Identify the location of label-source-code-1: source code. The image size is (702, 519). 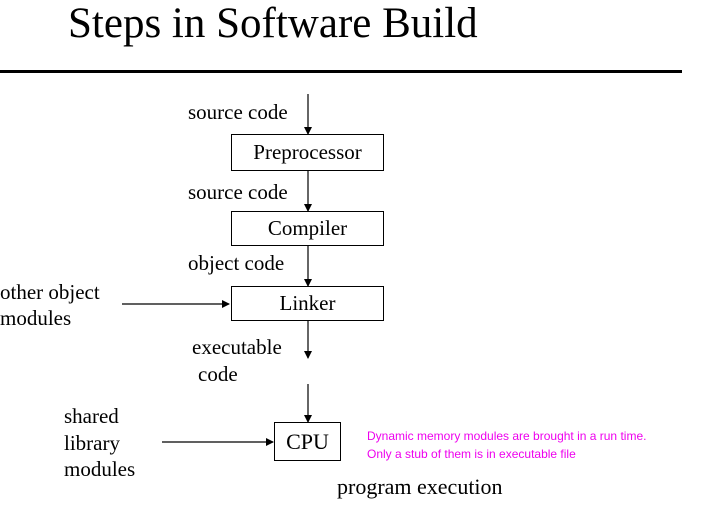
(238, 112).